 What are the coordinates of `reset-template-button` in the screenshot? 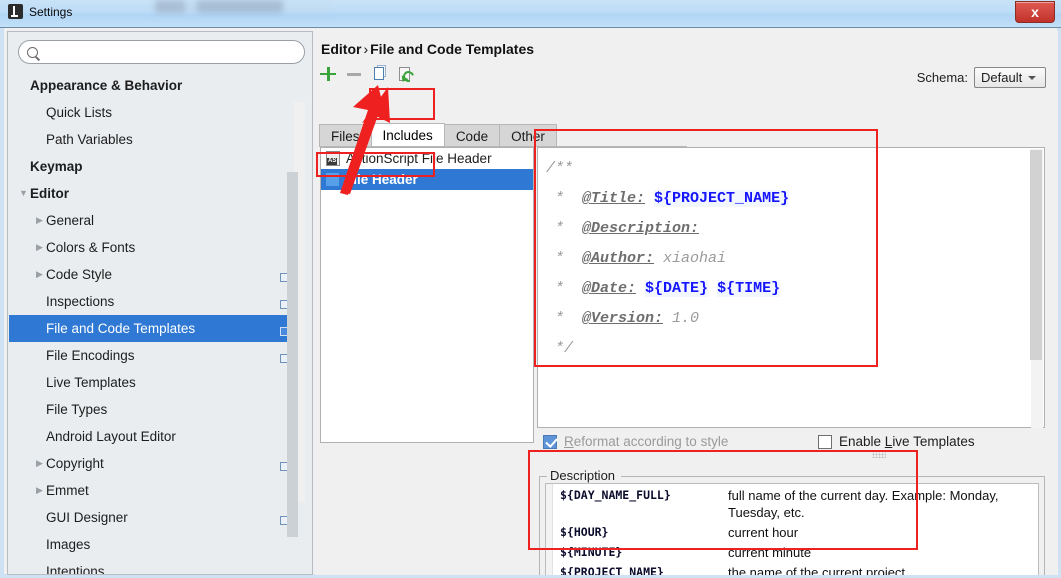 It's located at (407, 75).